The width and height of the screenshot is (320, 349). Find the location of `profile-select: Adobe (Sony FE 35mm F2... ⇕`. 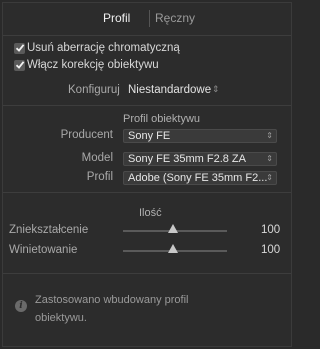

profile-select: Adobe (Sony FE 35mm F2... ⇕ is located at coordinates (200, 178).